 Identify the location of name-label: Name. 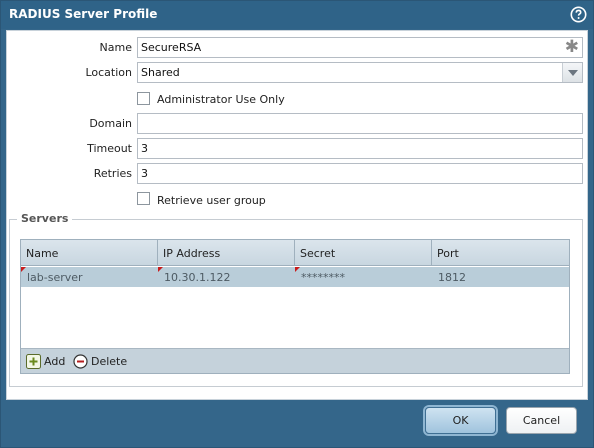
(115, 47).